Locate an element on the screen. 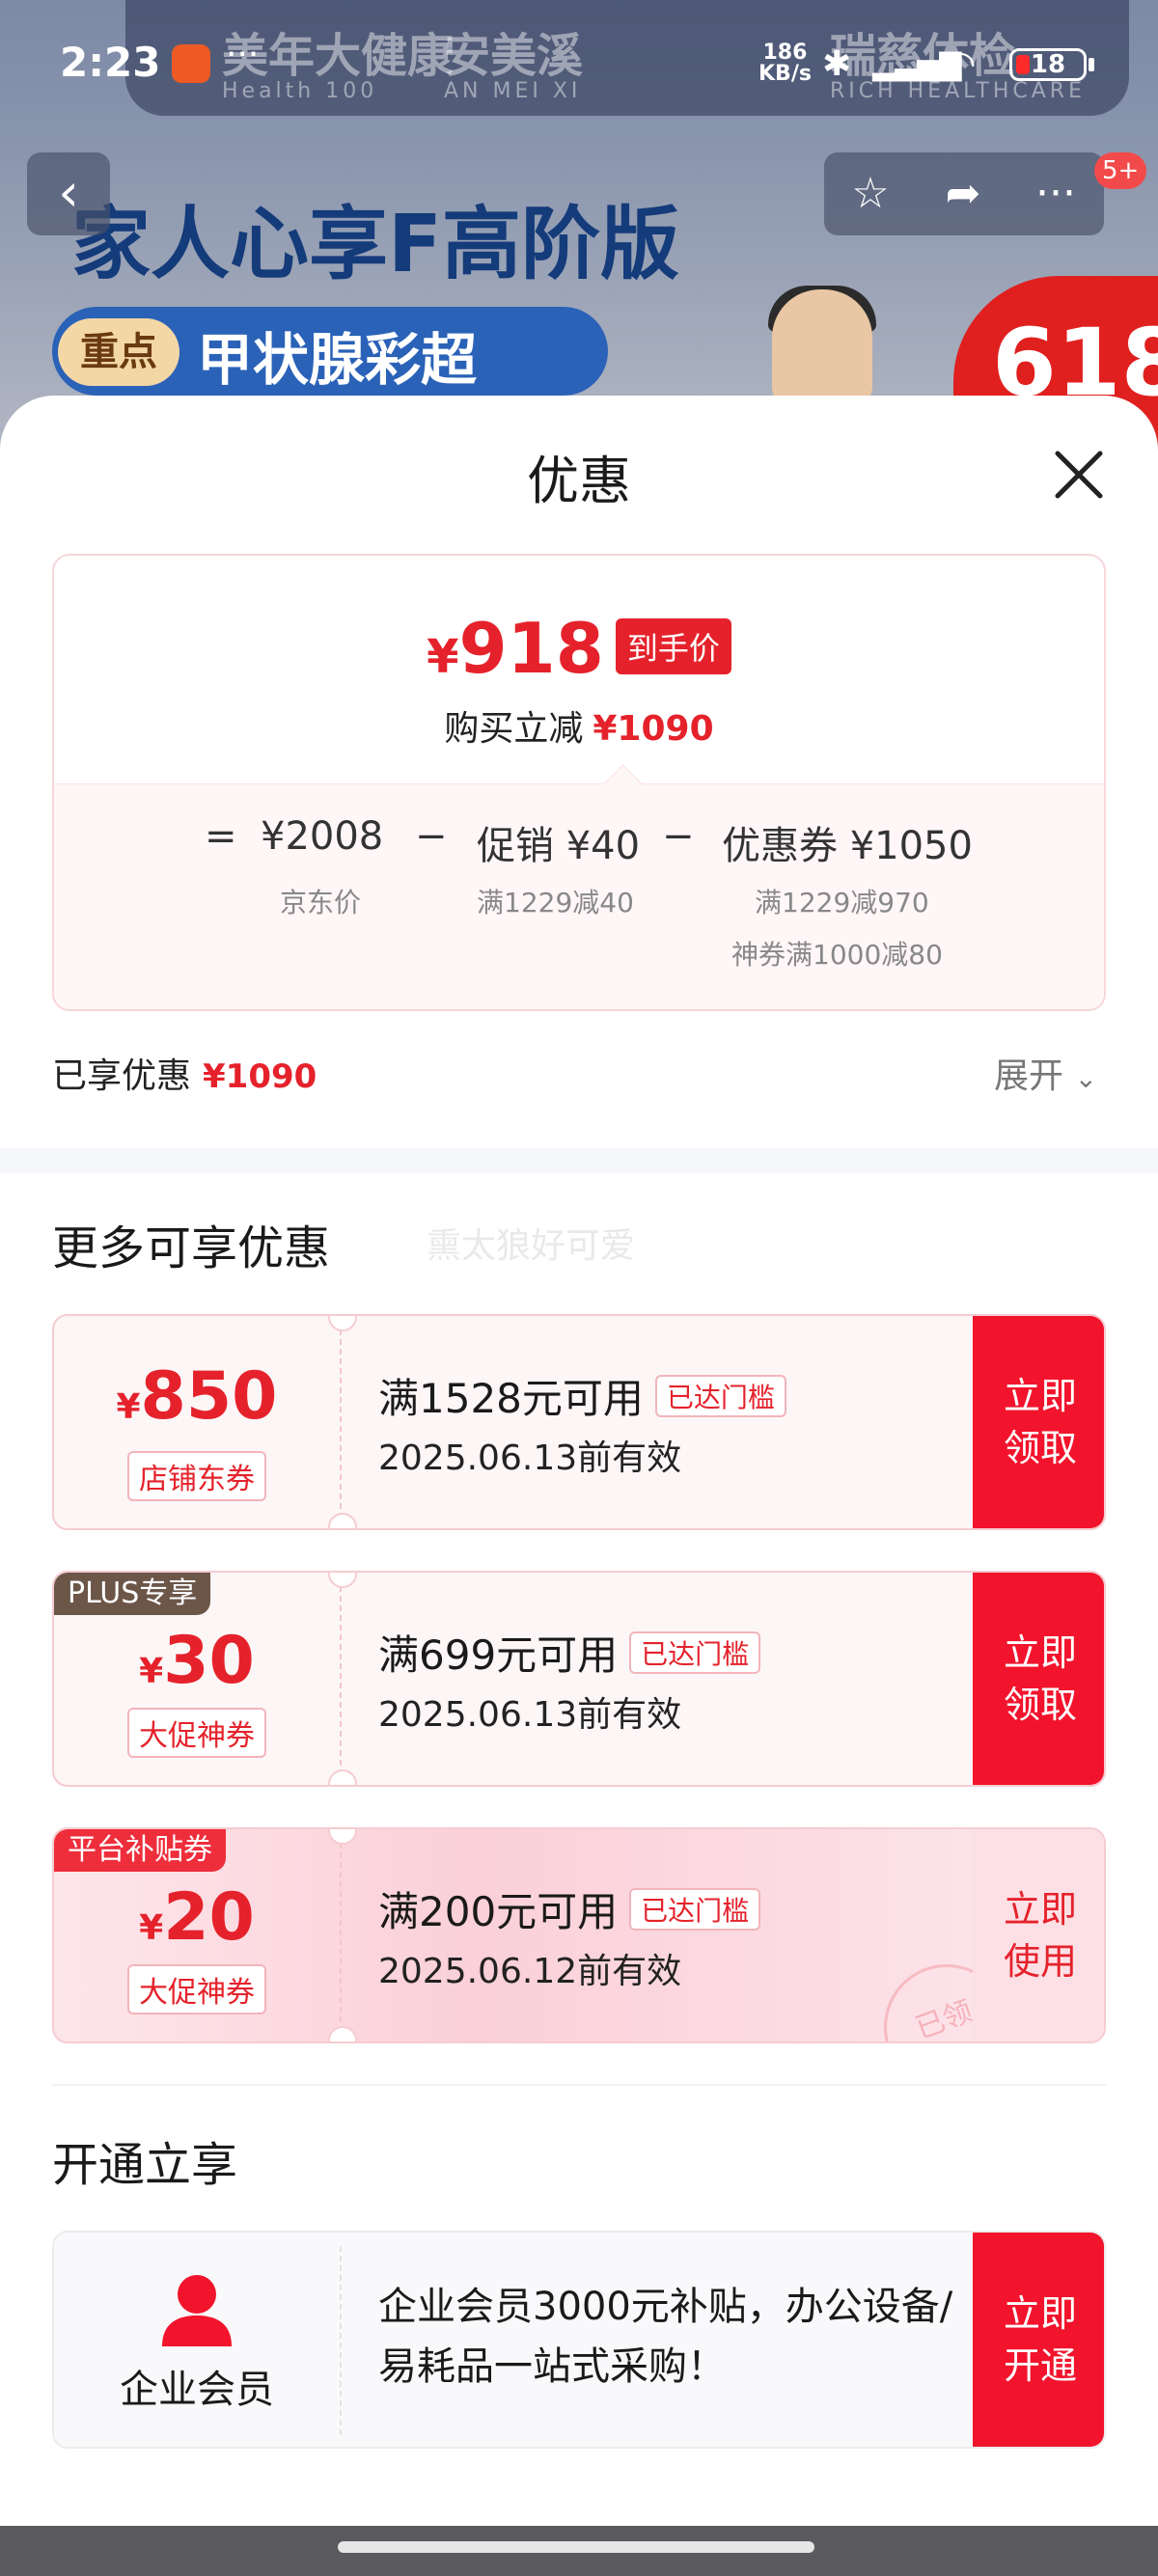 The height and width of the screenshot is (2576, 1158). coupon-condition: 满1528元可用 已达门槛 is located at coordinates (582, 1396).